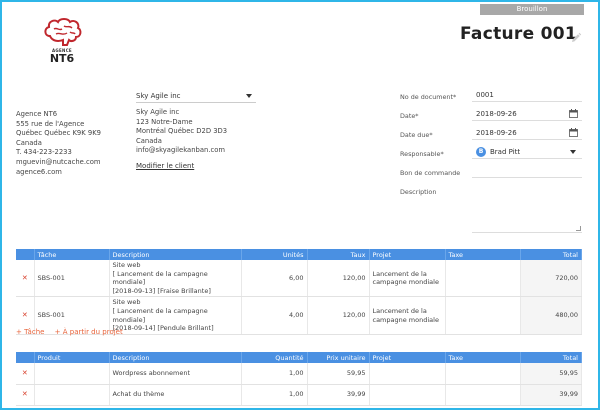 The height and width of the screenshot is (410, 600). Describe the element at coordinates (527, 152) in the screenshot. I see `responsible-select: B Brad Pitt` at that location.